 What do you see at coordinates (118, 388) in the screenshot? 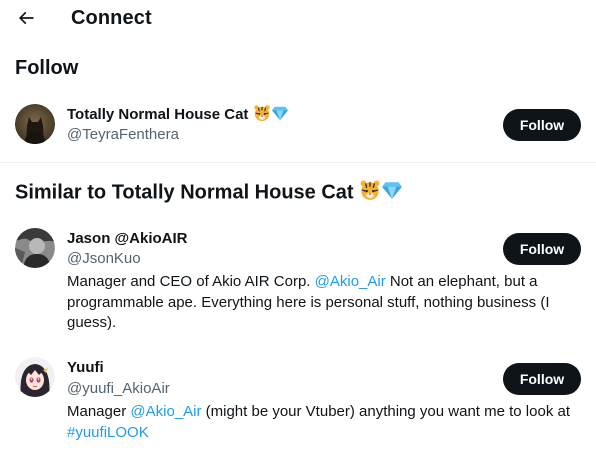
I see `user-handle: @yuufi_AkioAir` at bounding box center [118, 388].